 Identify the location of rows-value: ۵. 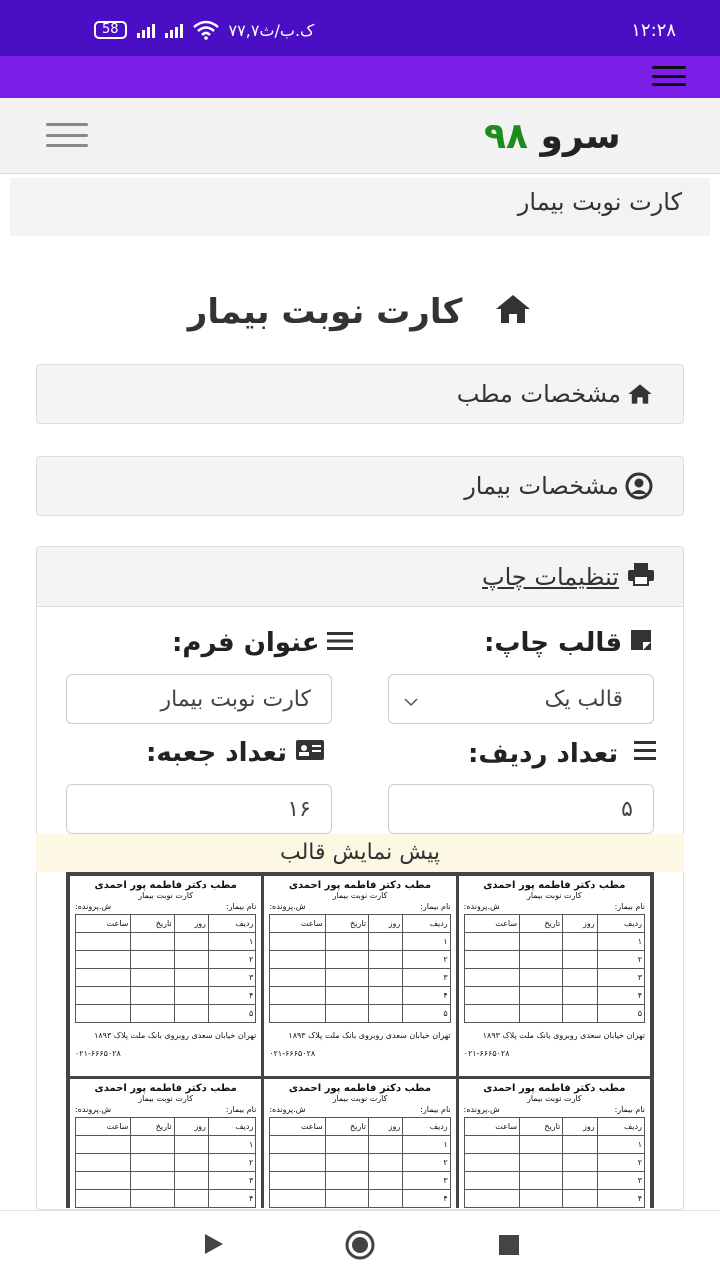
(627, 809).